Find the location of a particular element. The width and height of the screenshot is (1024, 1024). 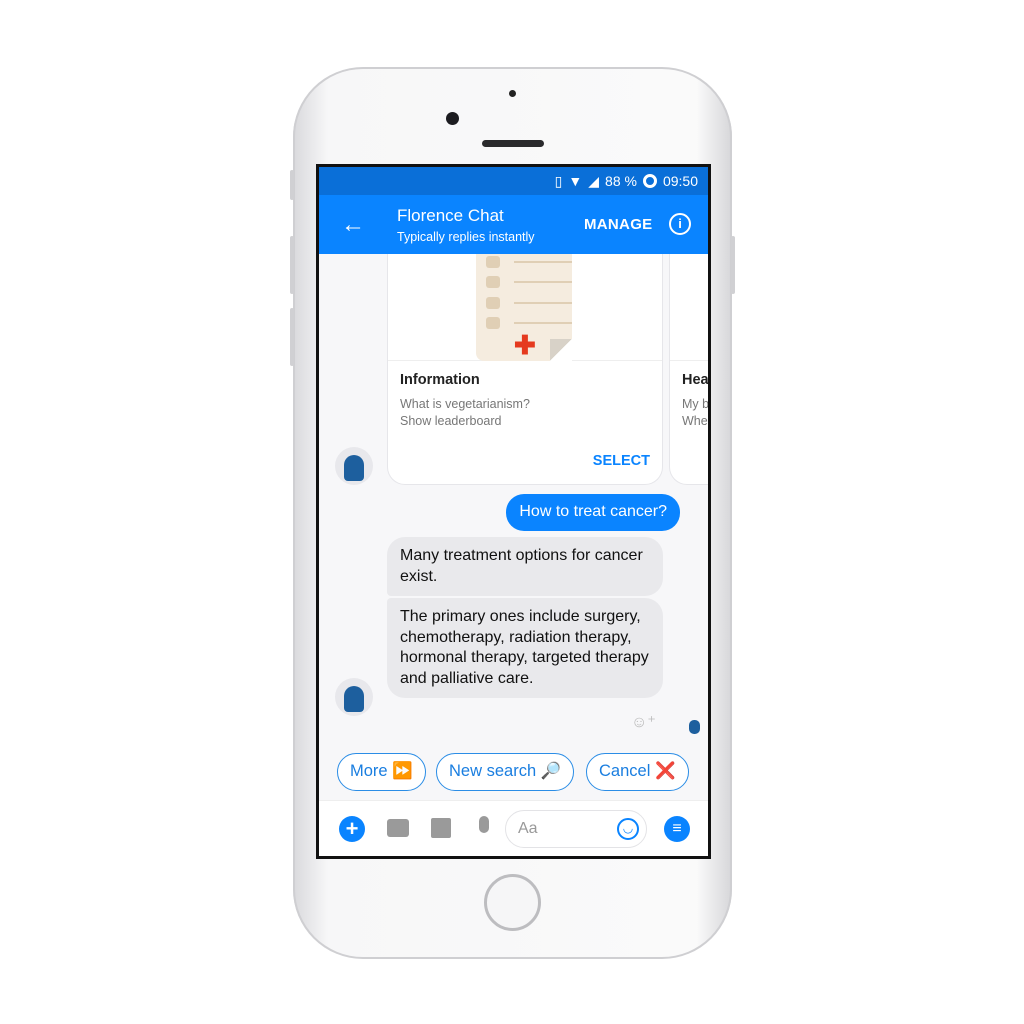

menu-icon: ≡ is located at coordinates (677, 829).